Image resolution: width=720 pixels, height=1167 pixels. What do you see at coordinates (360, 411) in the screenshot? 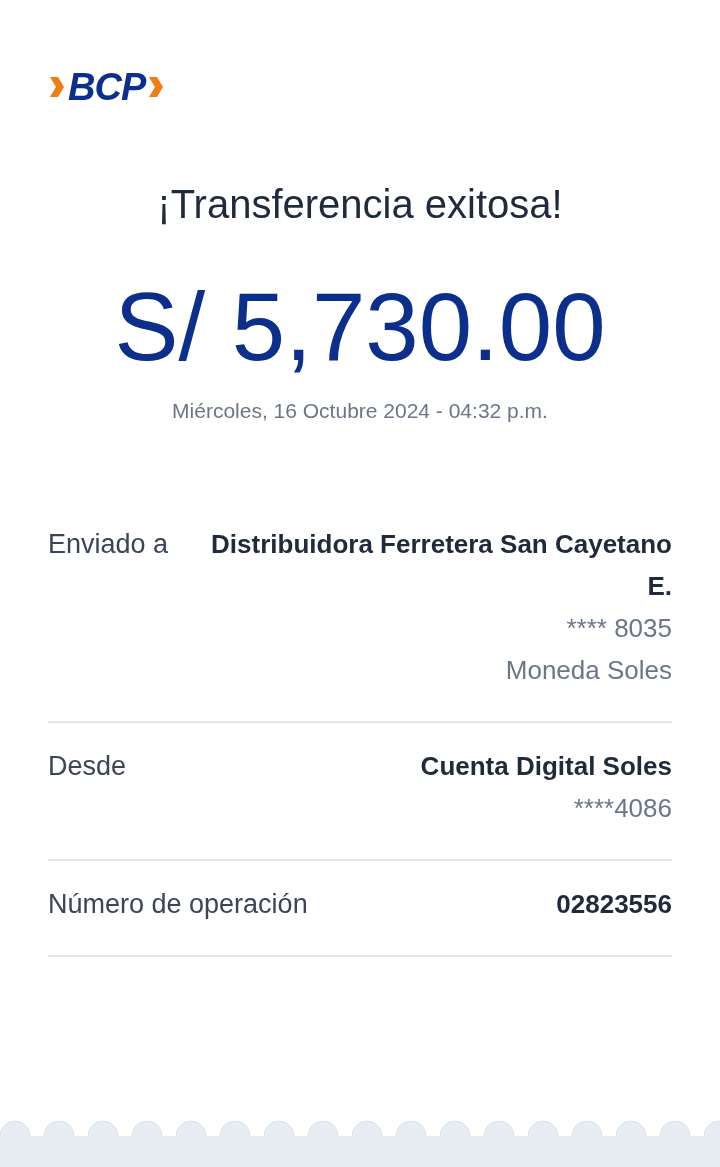
I see `date-time: Miércoles, 16 Octubre 2024 - 04:32 p.m.` at bounding box center [360, 411].